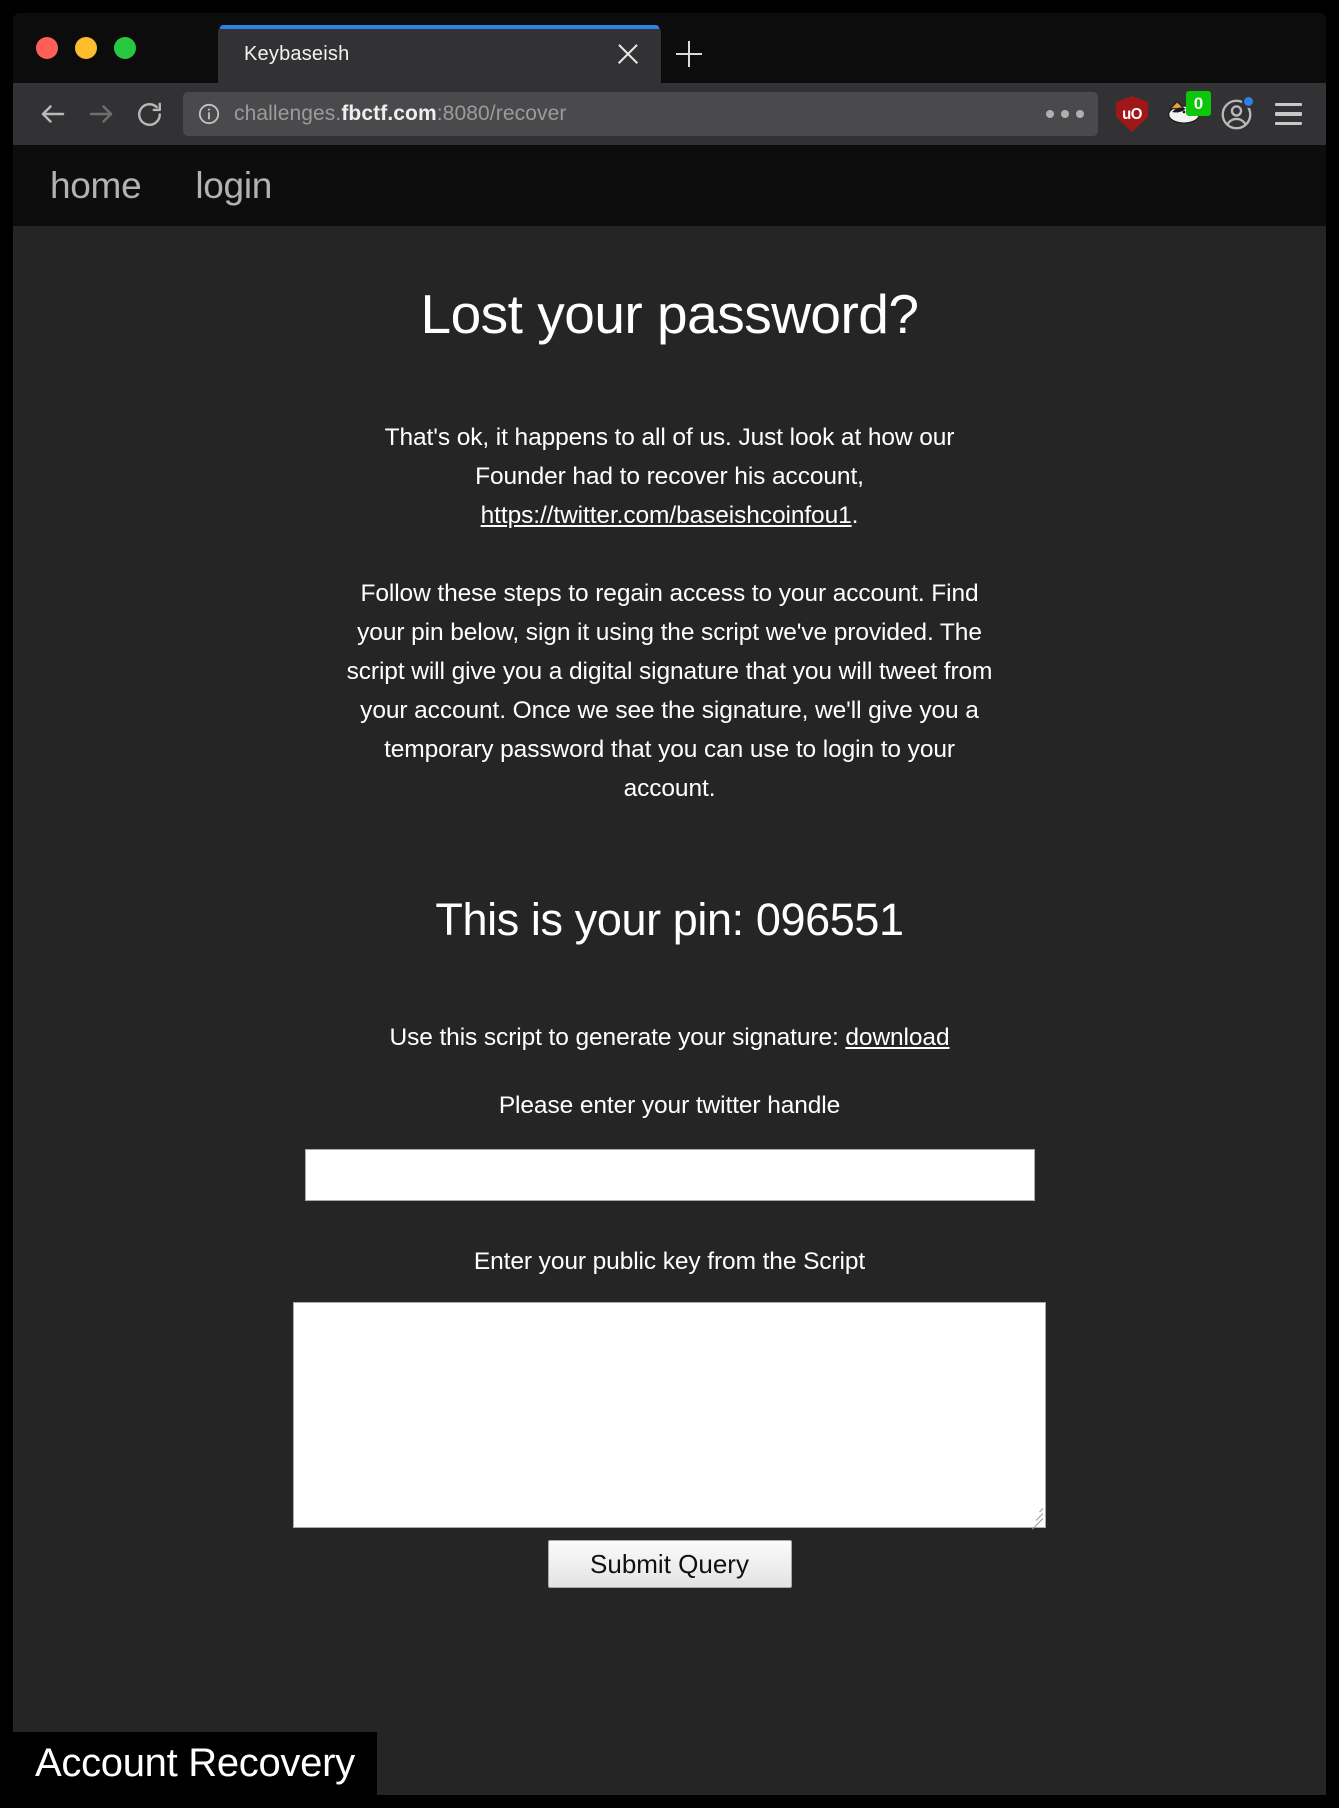 The image size is (1339, 1808). I want to click on account-notification-dot, so click(1248, 101).